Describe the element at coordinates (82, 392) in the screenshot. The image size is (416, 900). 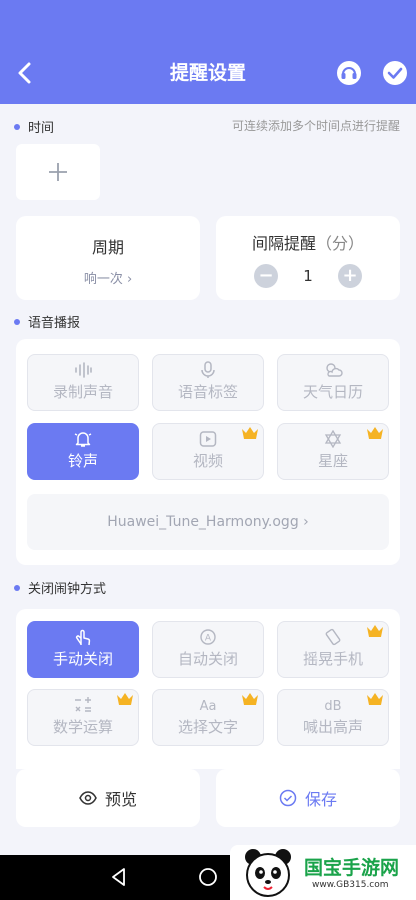
I see `option-label: 录制声音` at that location.